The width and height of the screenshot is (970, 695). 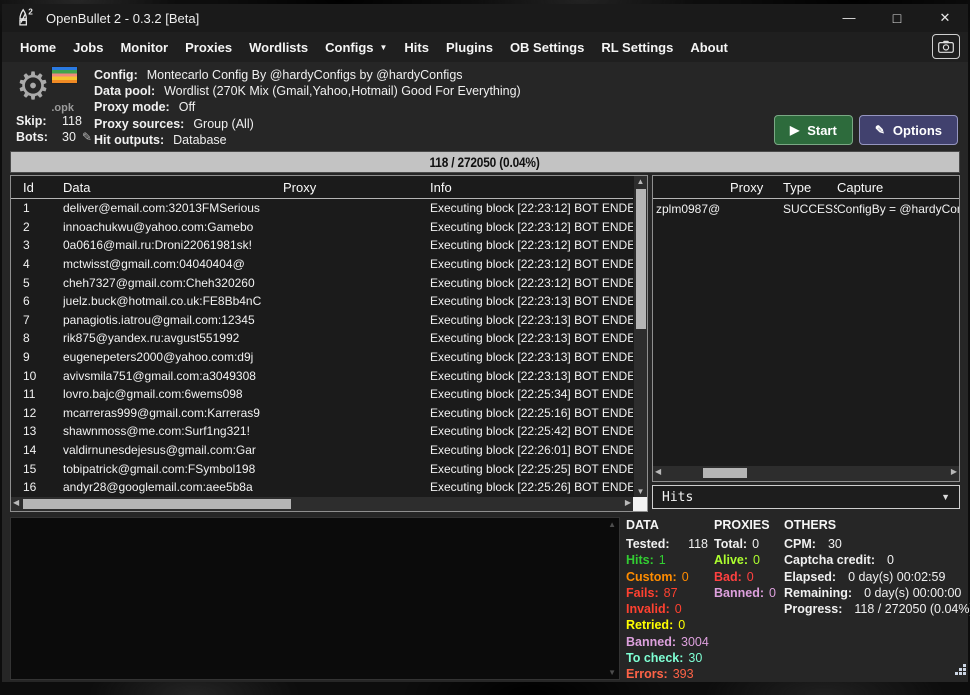 What do you see at coordinates (26, 264) in the screenshot?
I see `cell-id: 4` at bounding box center [26, 264].